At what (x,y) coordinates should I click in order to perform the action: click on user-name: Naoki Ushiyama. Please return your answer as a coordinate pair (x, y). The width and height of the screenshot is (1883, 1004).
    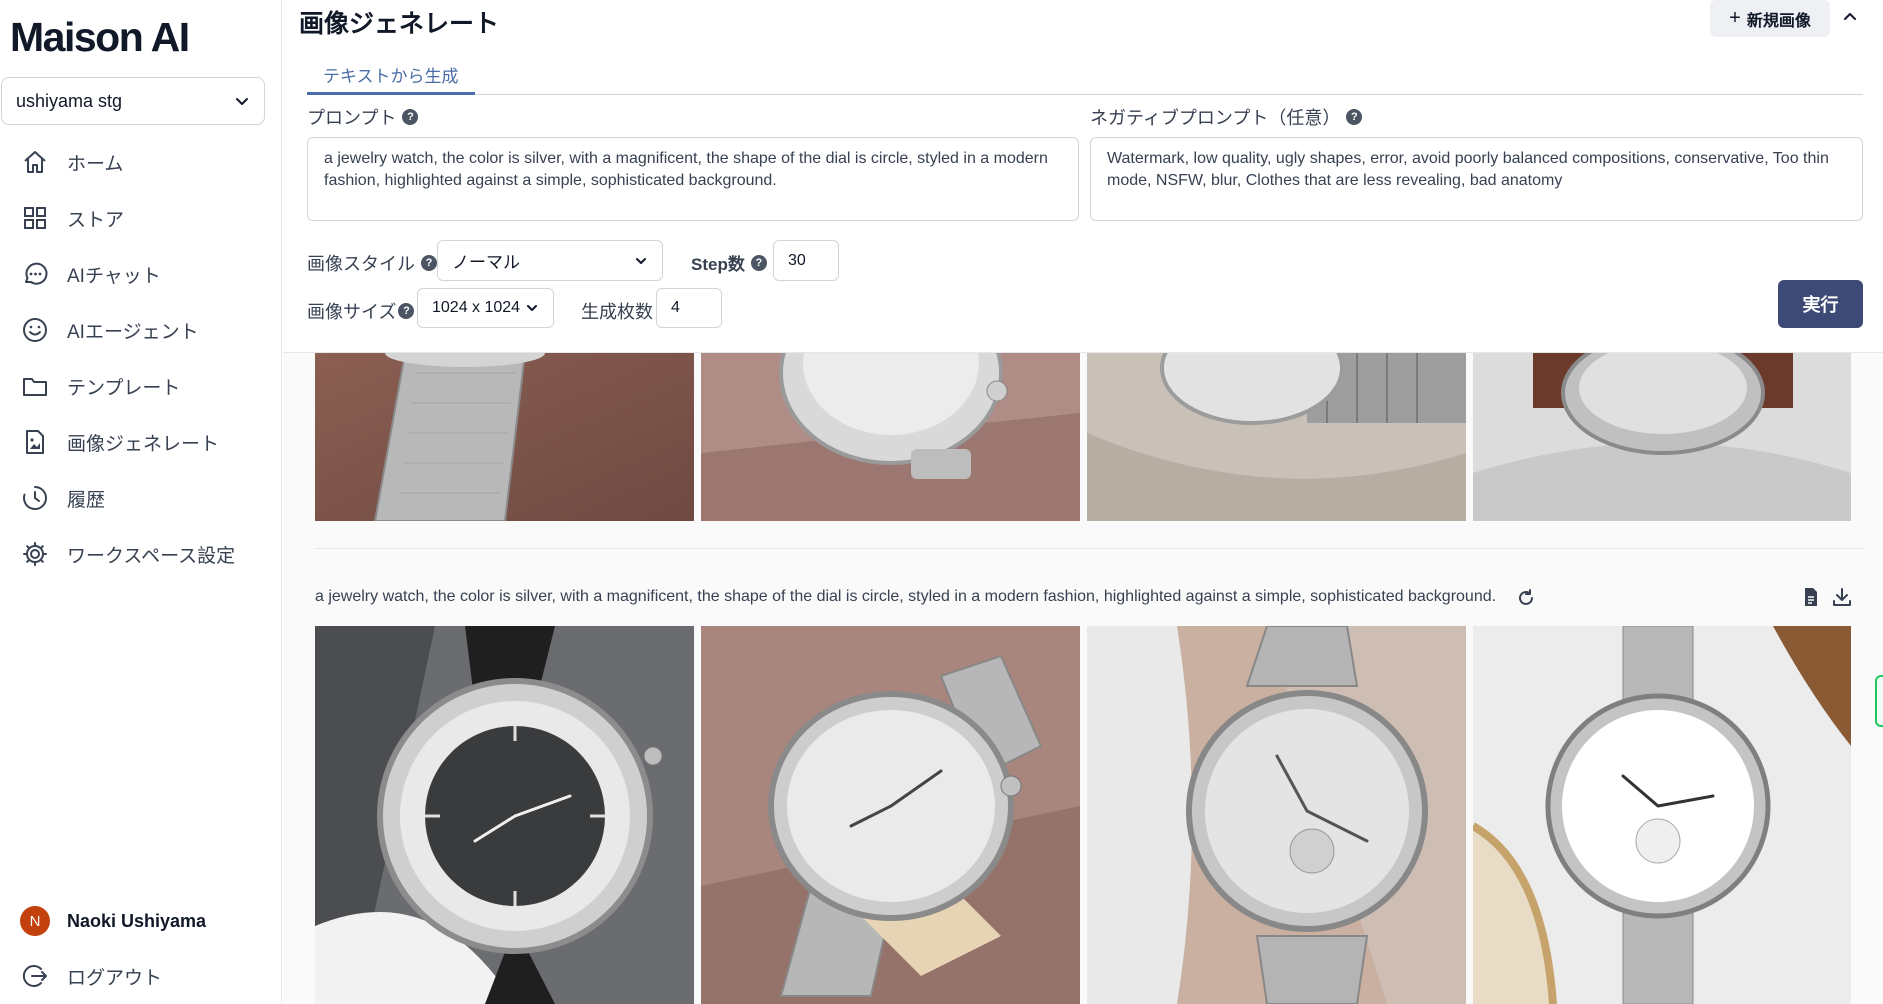
    Looking at the image, I should click on (137, 920).